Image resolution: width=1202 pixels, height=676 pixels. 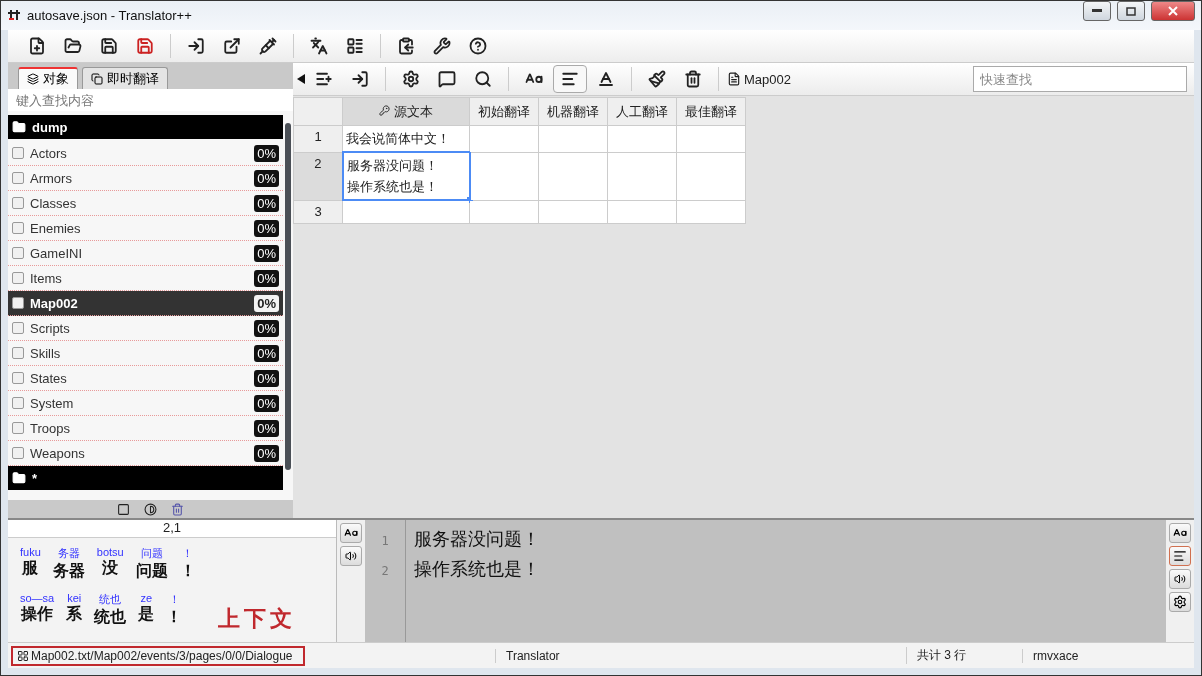 I want to click on translate-icon, so click(x=319, y=46).